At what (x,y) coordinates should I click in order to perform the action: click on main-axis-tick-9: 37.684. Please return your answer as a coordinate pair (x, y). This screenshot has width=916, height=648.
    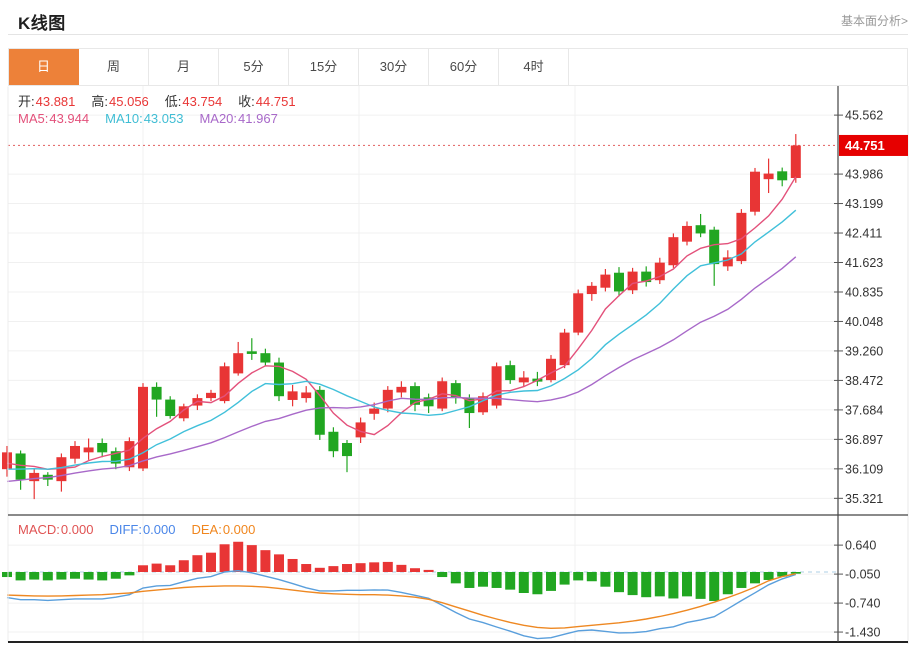
    Looking at the image, I should click on (864, 410).